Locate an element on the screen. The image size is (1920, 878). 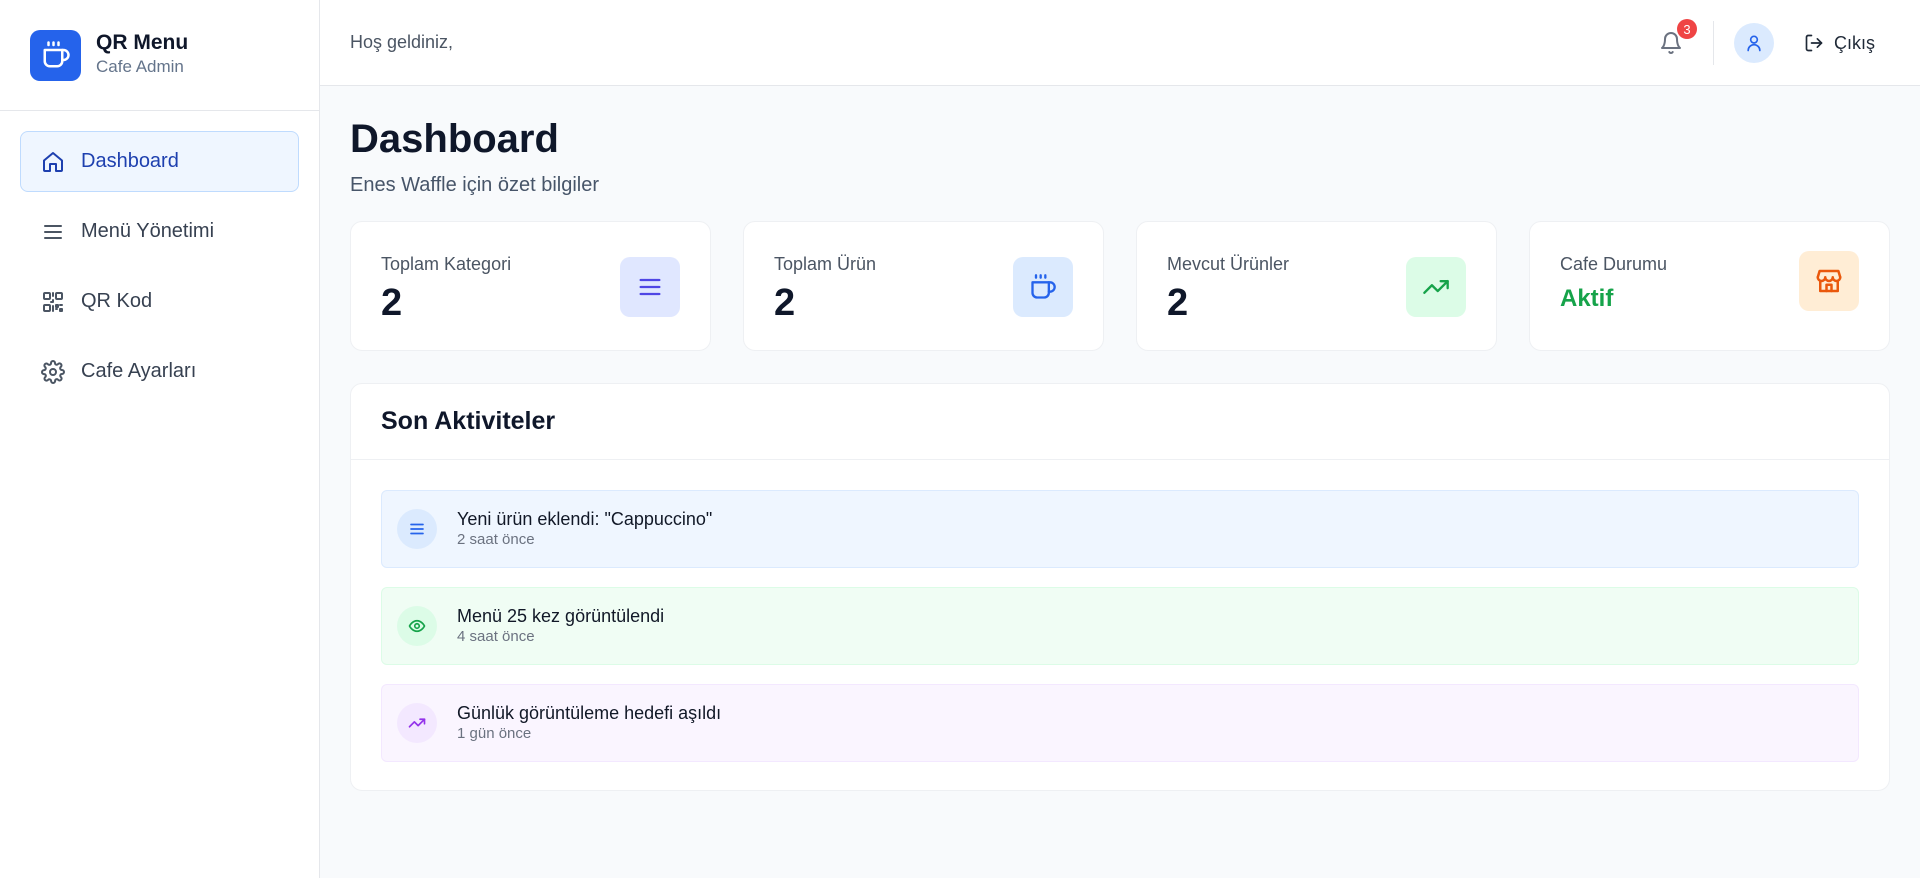
brand-subtitle: Cafe Admin is located at coordinates (140, 66).